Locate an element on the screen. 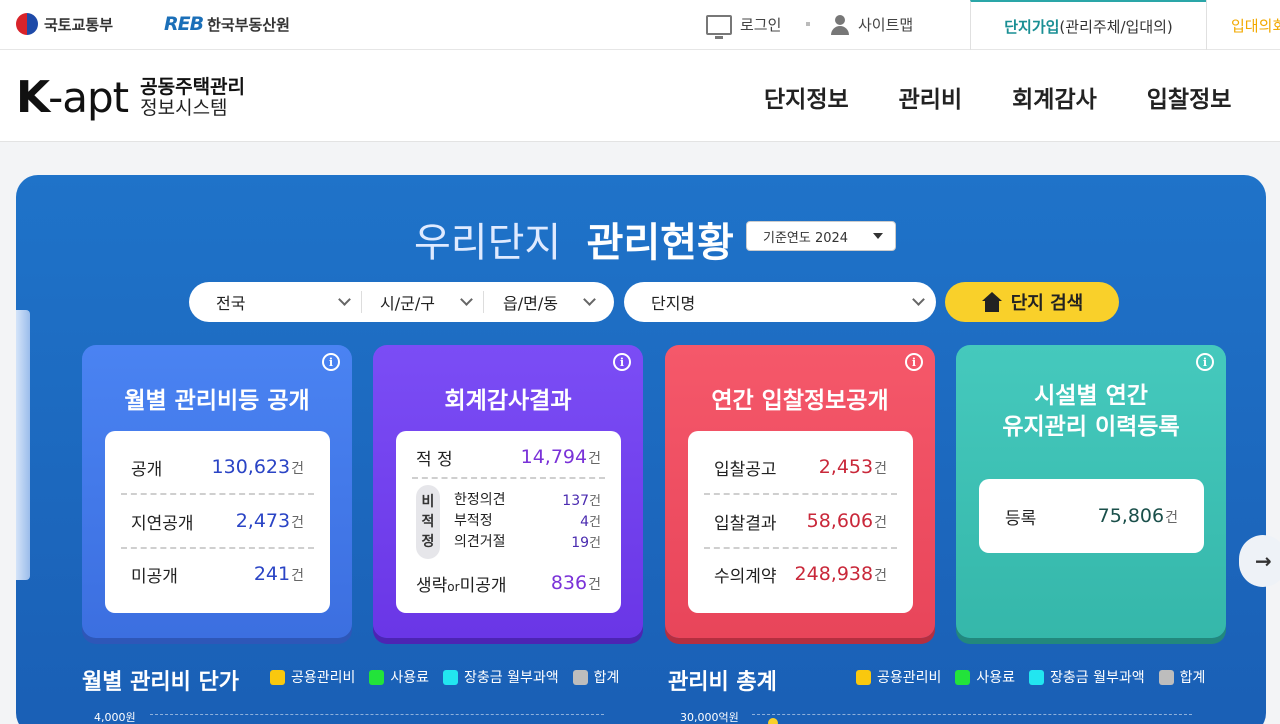  global-nav: 단지정보 관리비 회계감사 입찰정보 유 is located at coordinates (1022, 97).